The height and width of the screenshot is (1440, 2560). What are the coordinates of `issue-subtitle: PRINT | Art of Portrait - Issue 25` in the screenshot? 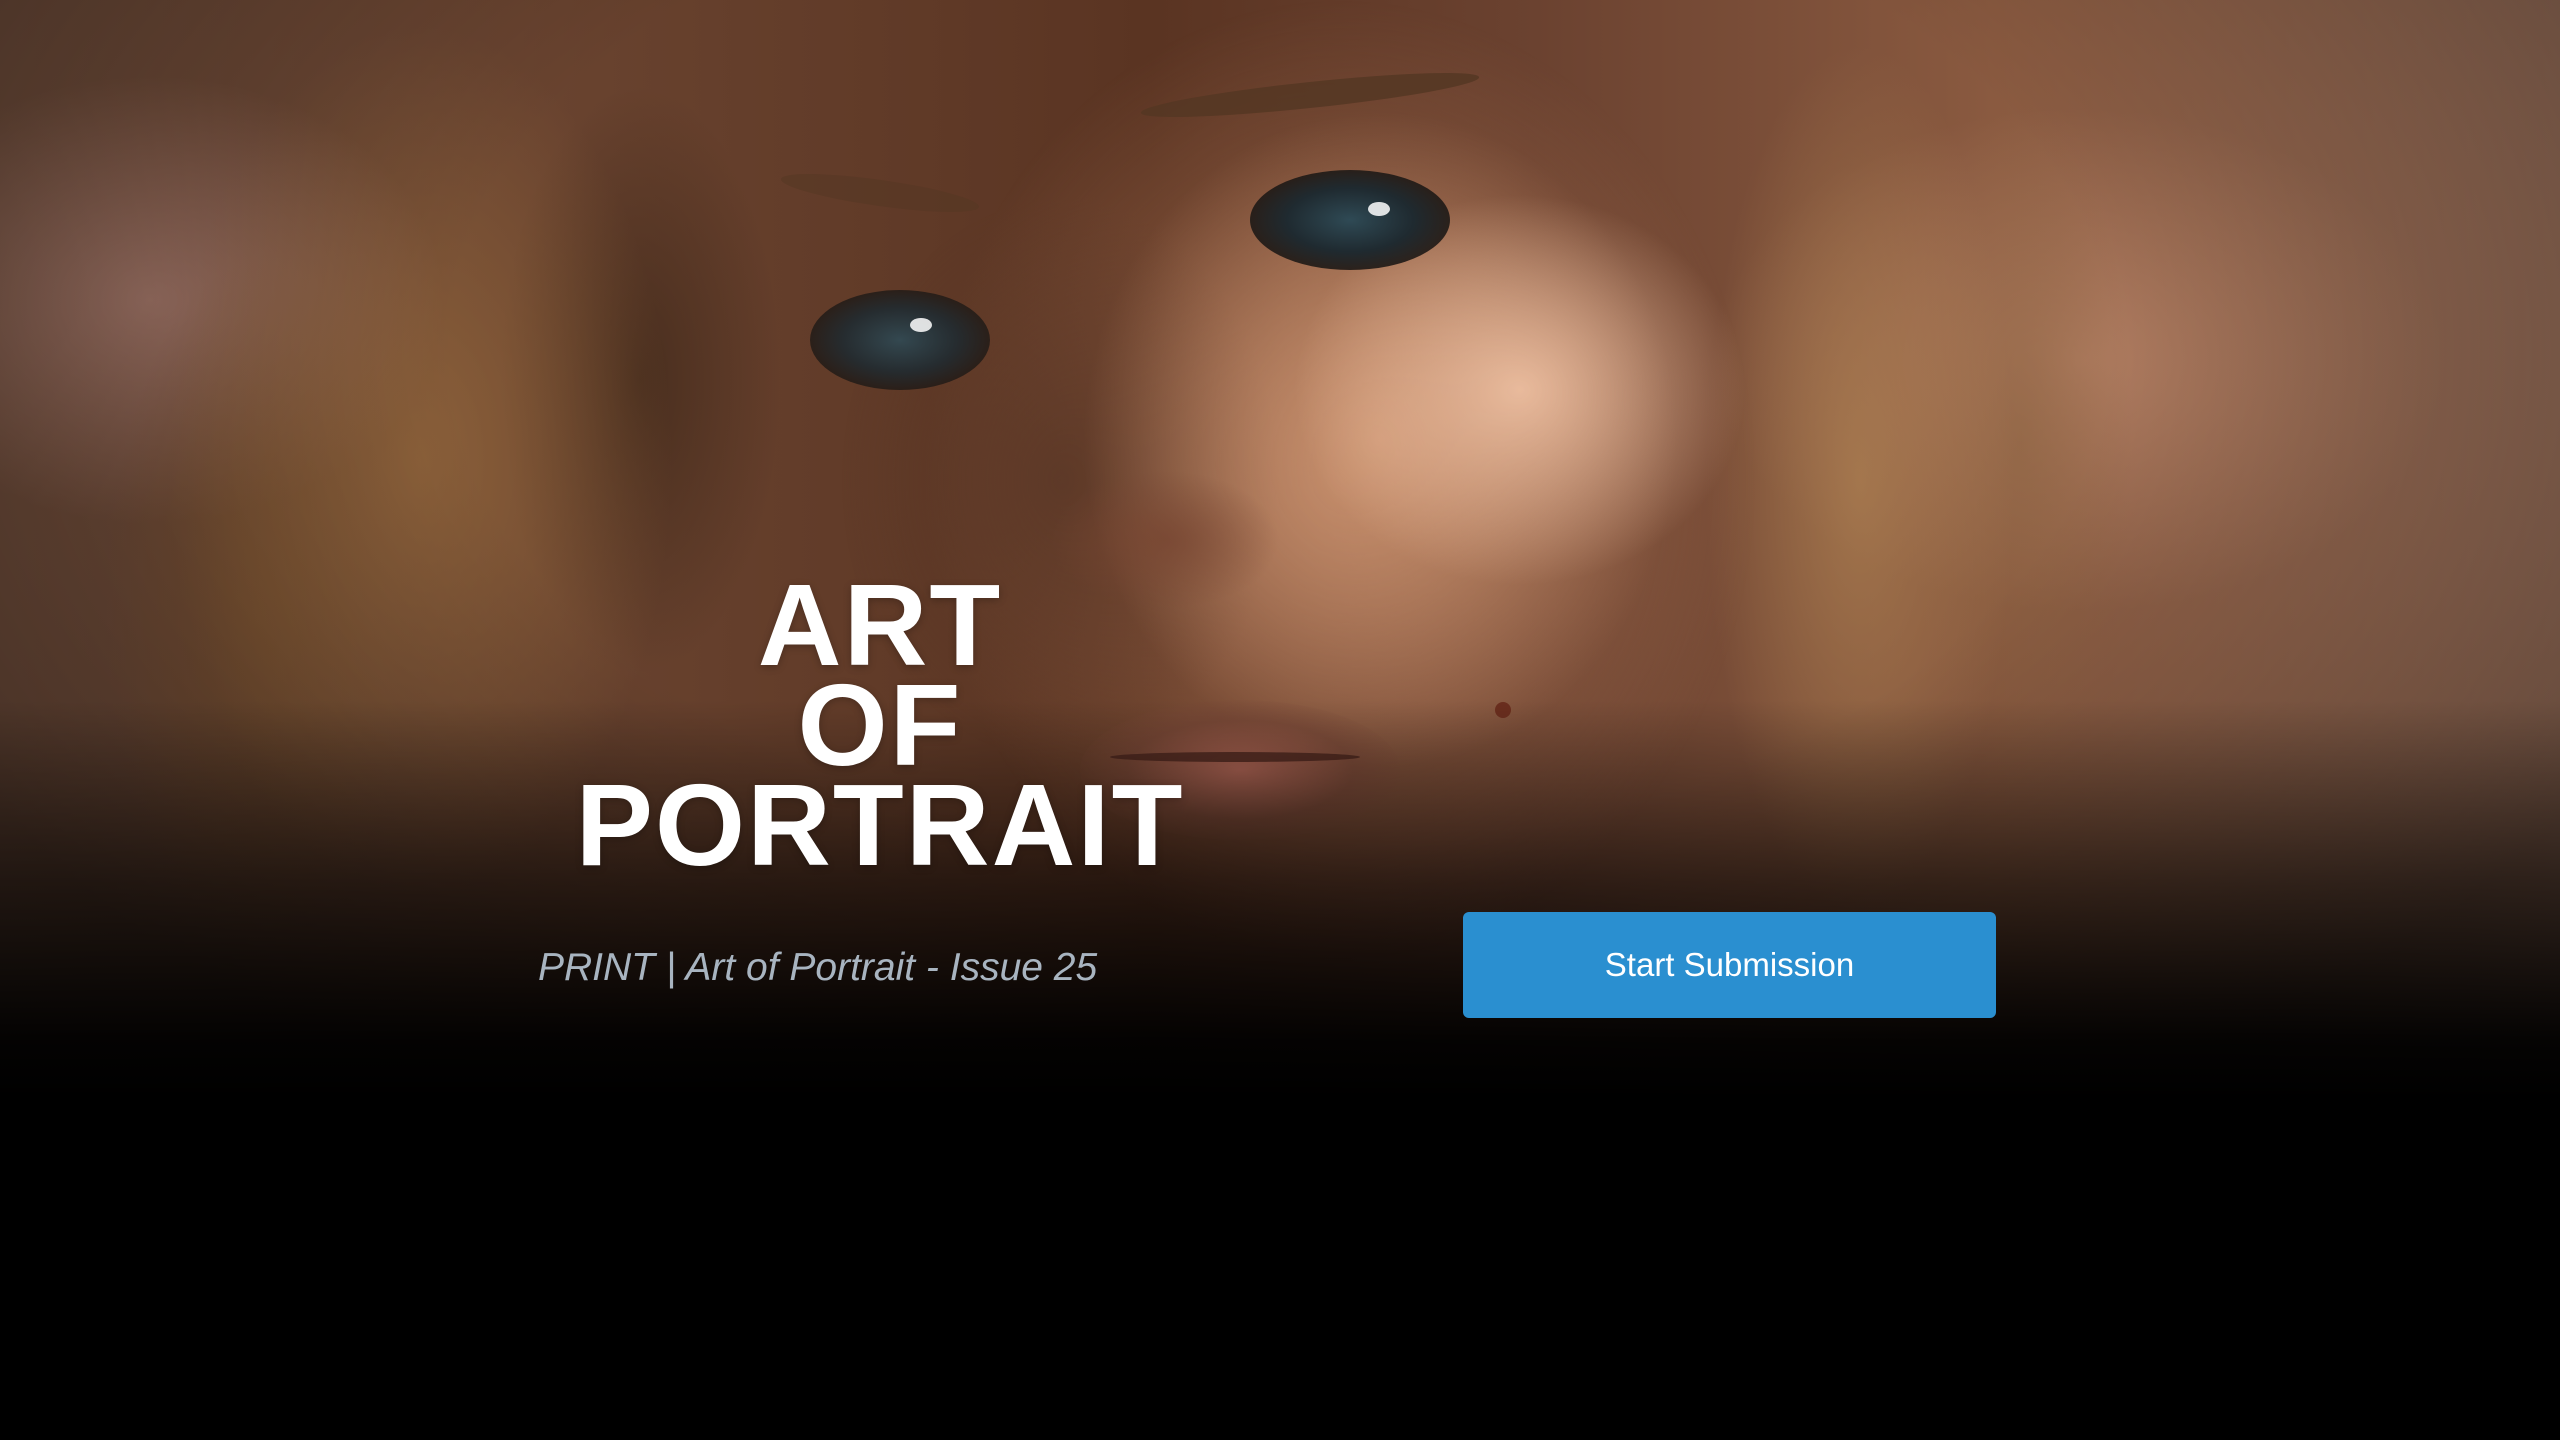 It's located at (818, 967).